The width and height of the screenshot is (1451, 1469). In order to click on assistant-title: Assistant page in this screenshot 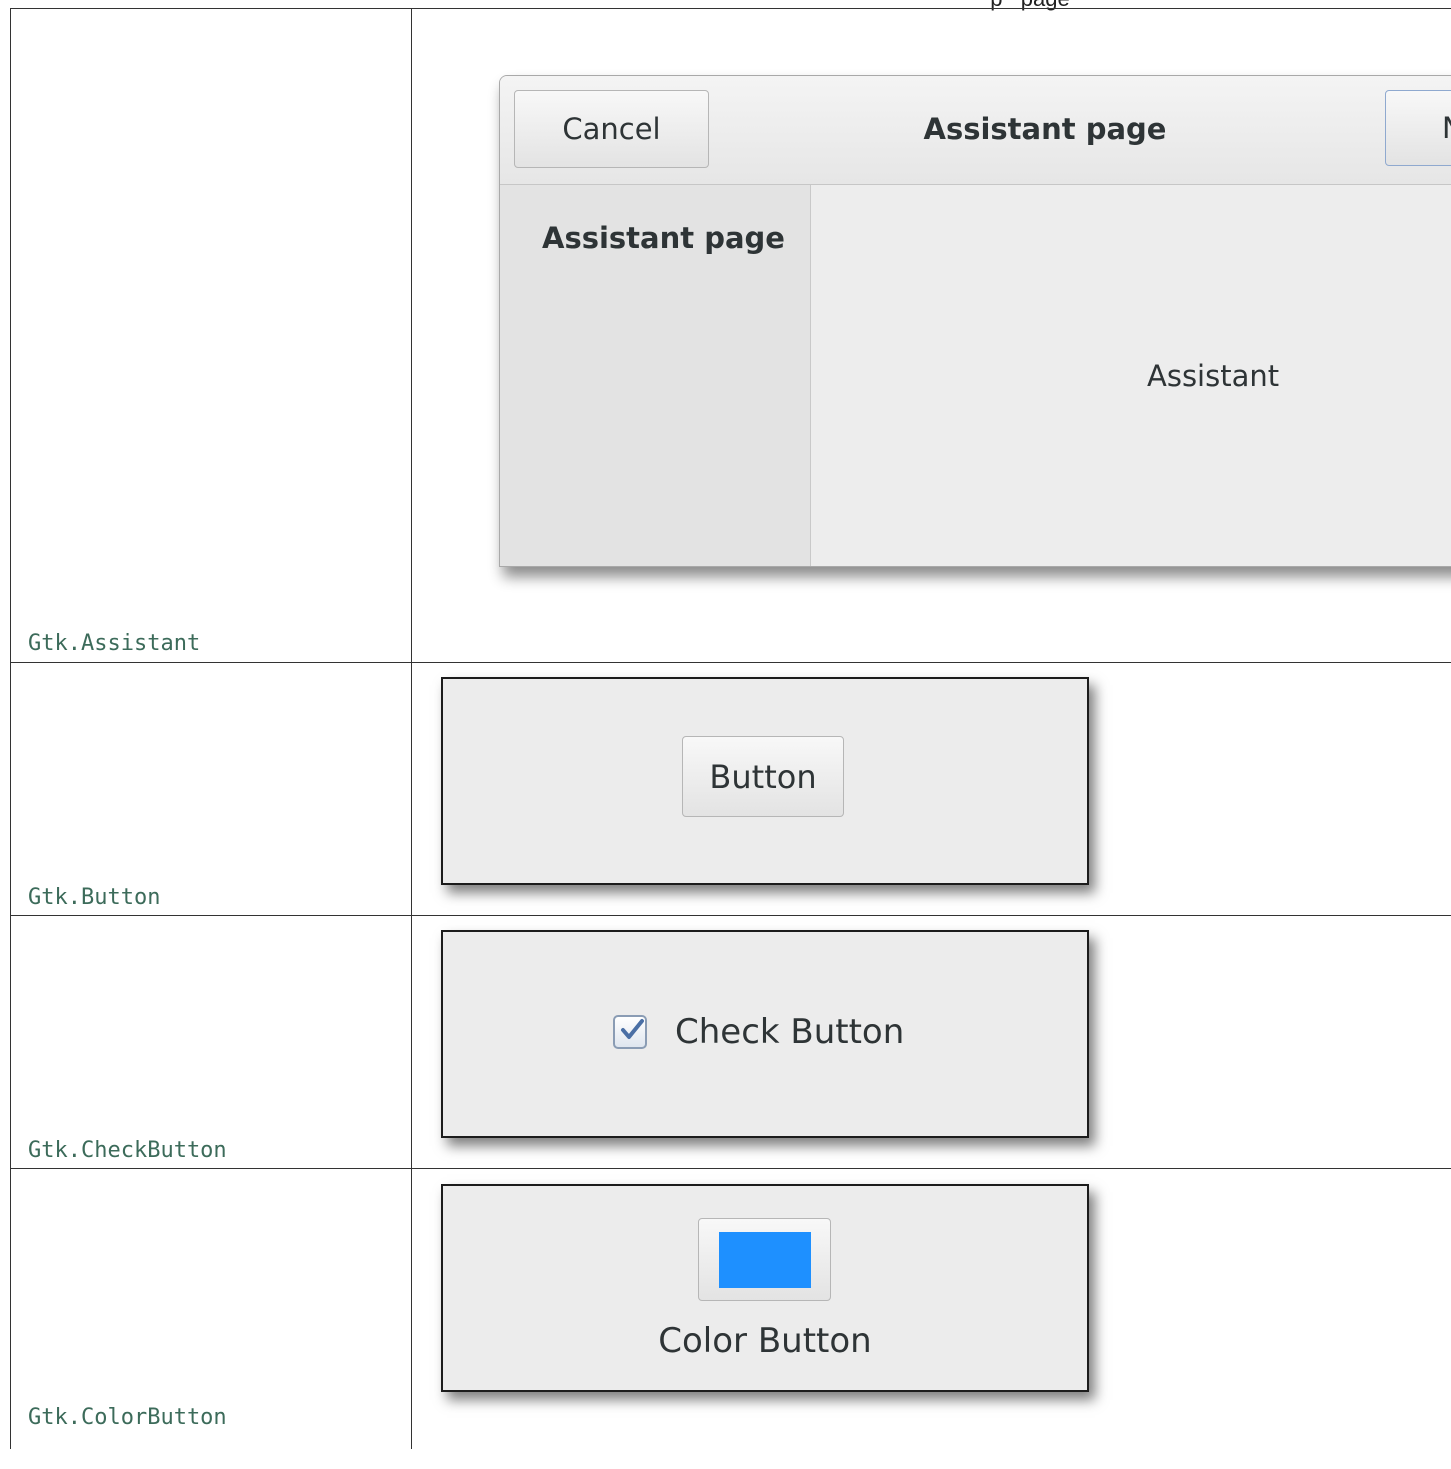, I will do `click(1045, 129)`.